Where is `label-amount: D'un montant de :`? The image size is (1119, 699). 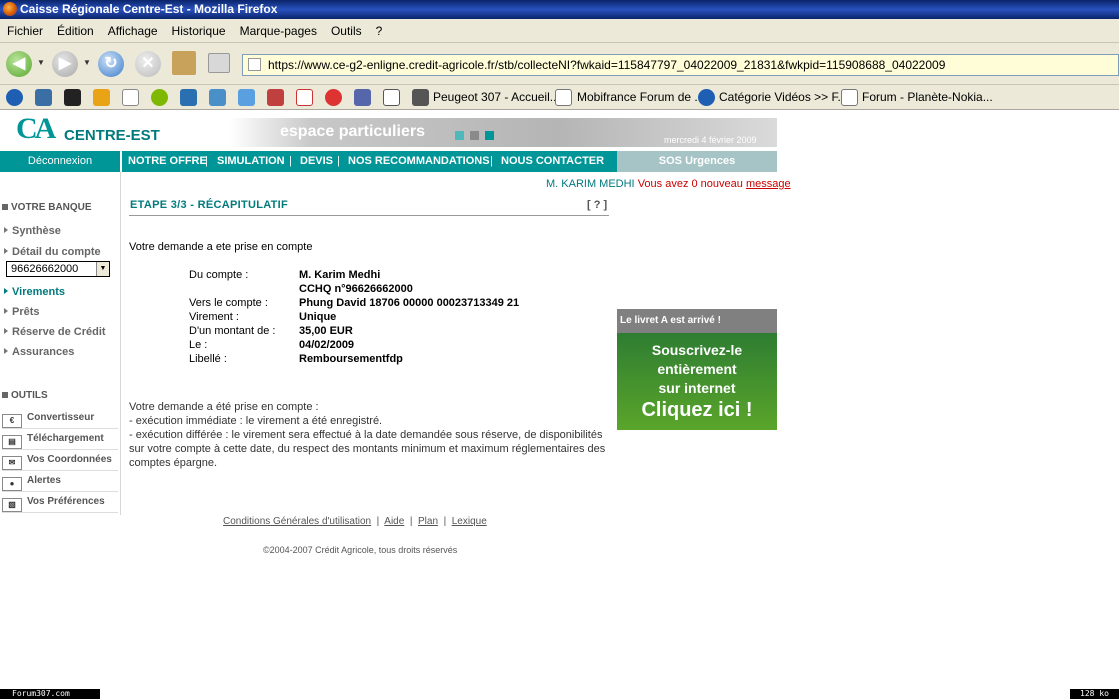
label-amount: D'un montant de : is located at coordinates (232, 331).